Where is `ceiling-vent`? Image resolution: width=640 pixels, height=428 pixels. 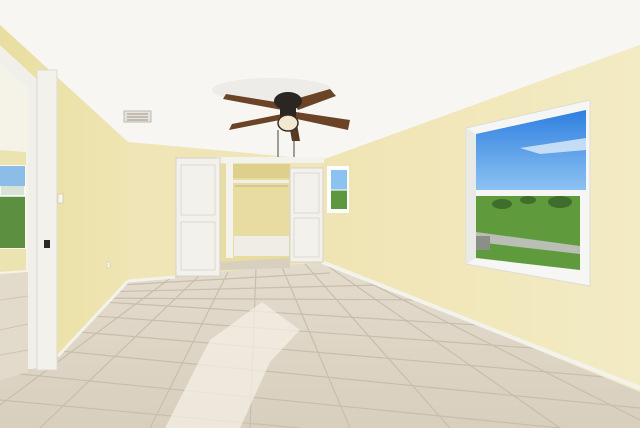
ceiling-vent is located at coordinates (137, 116).